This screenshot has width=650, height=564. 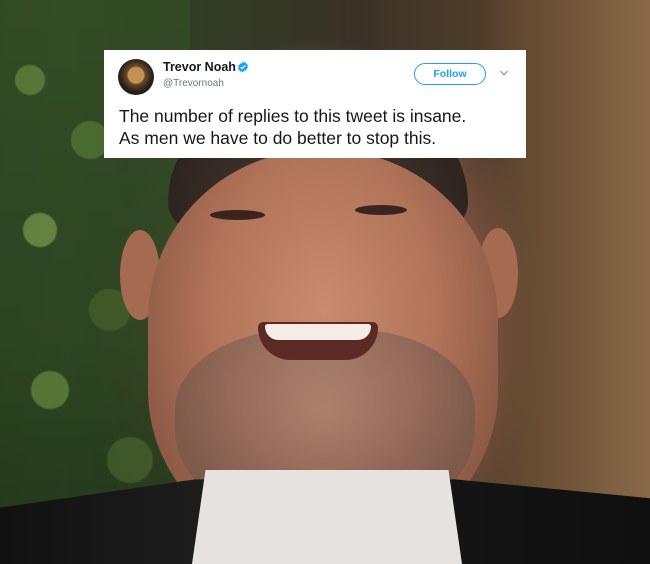 What do you see at coordinates (327, 517) in the screenshot?
I see `shirt-collar` at bounding box center [327, 517].